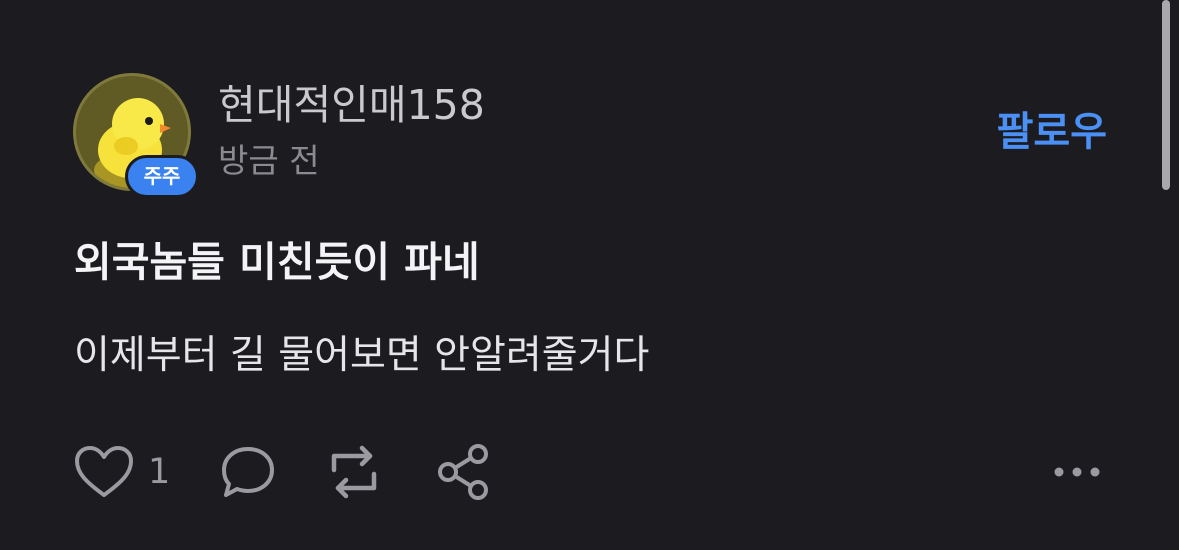  I want to click on comment-bubble-icon, so click(248, 472).